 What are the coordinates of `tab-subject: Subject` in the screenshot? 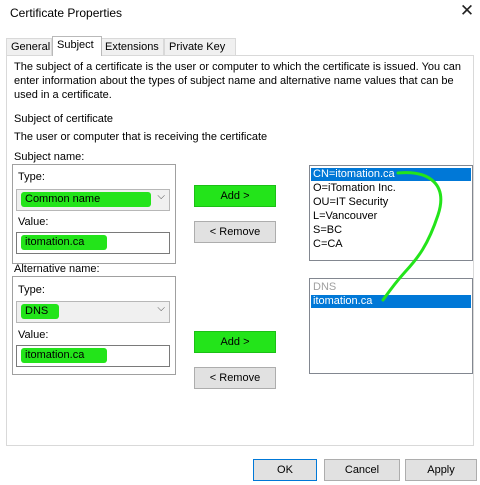 It's located at (77, 46).